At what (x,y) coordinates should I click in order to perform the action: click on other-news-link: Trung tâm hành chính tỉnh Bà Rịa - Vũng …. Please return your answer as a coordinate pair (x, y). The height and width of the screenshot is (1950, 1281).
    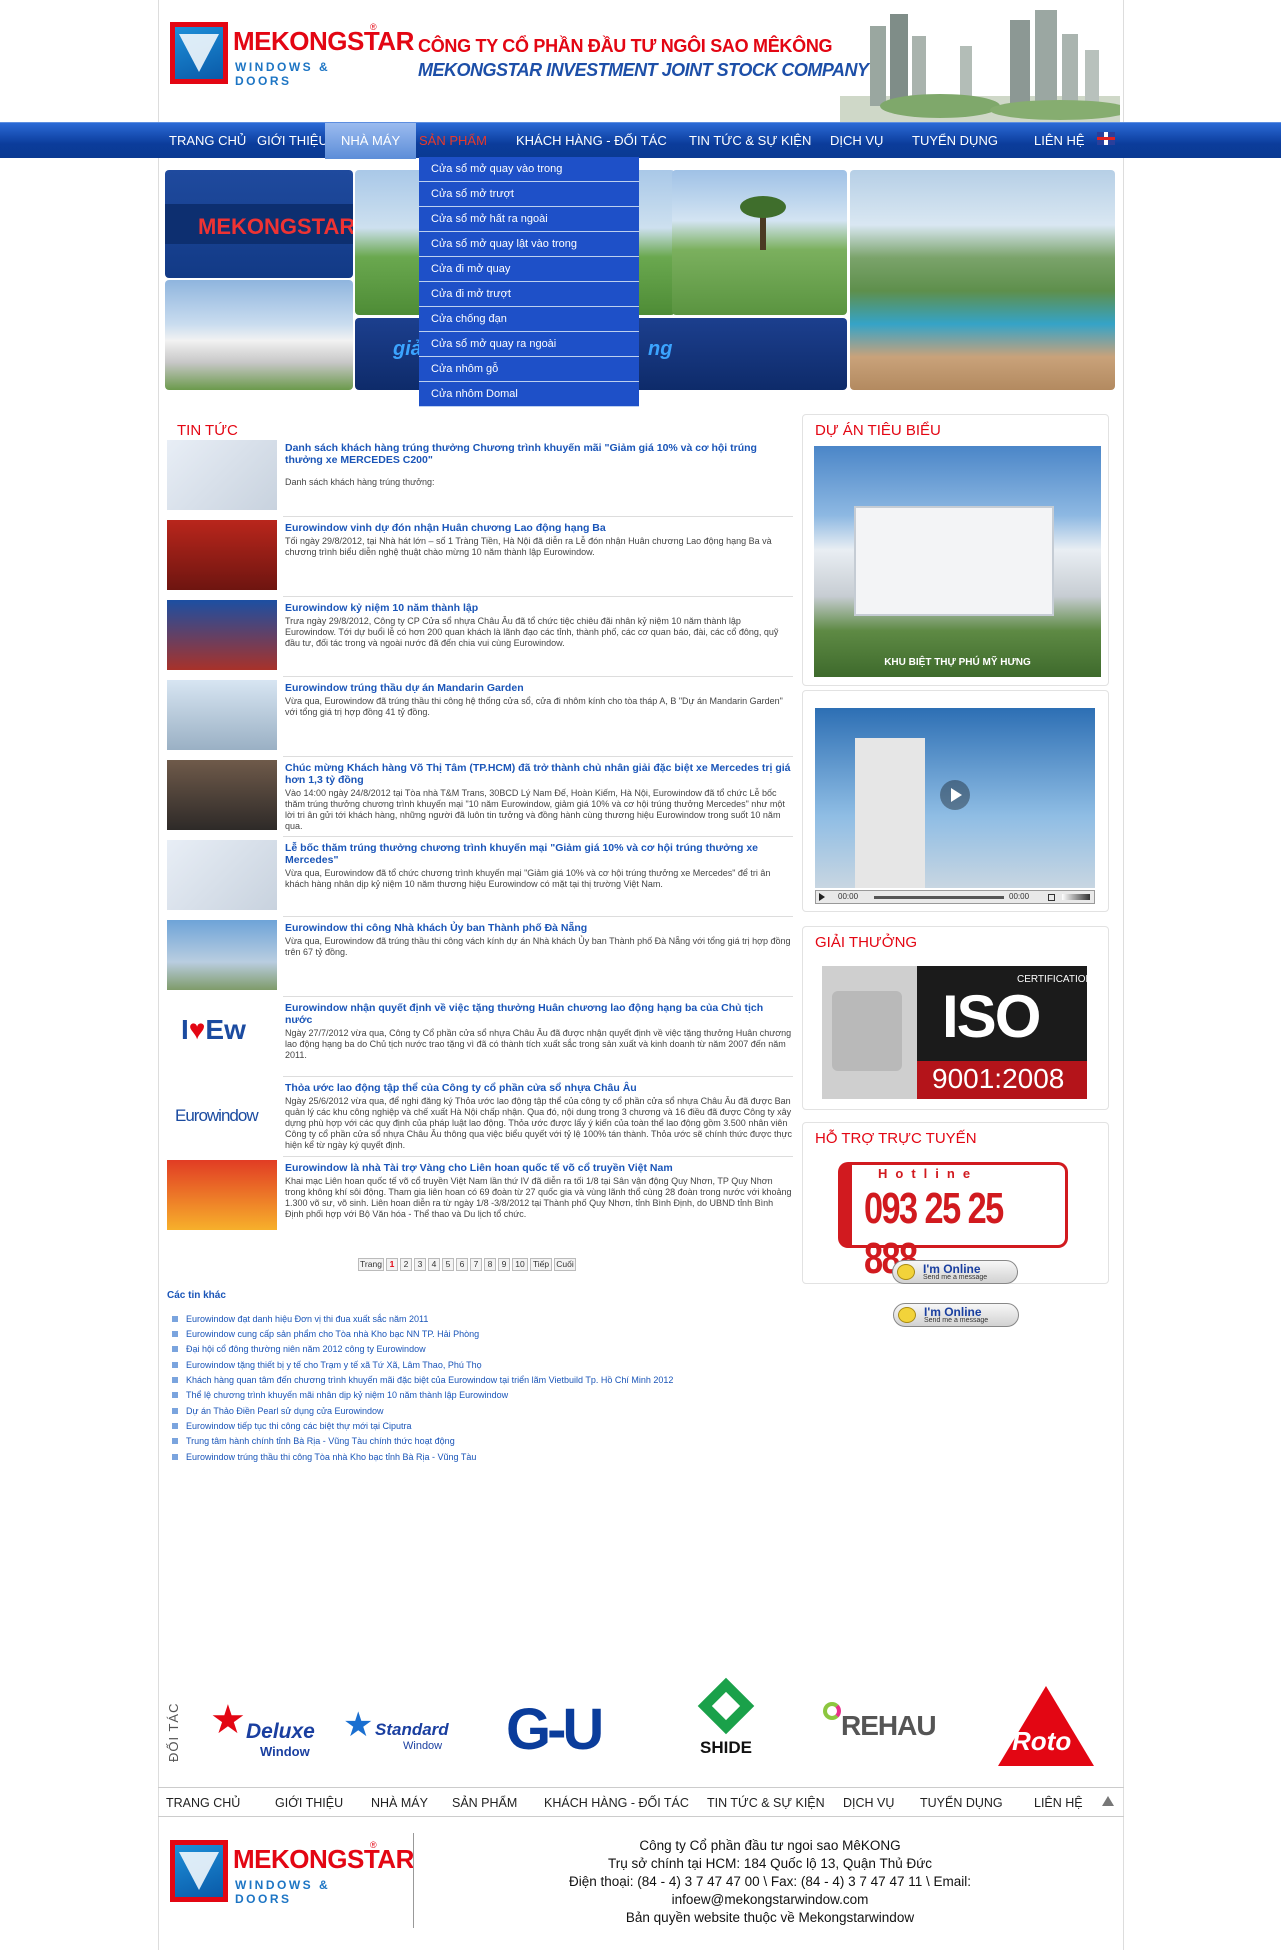
    Looking at the image, I should click on (313, 1441).